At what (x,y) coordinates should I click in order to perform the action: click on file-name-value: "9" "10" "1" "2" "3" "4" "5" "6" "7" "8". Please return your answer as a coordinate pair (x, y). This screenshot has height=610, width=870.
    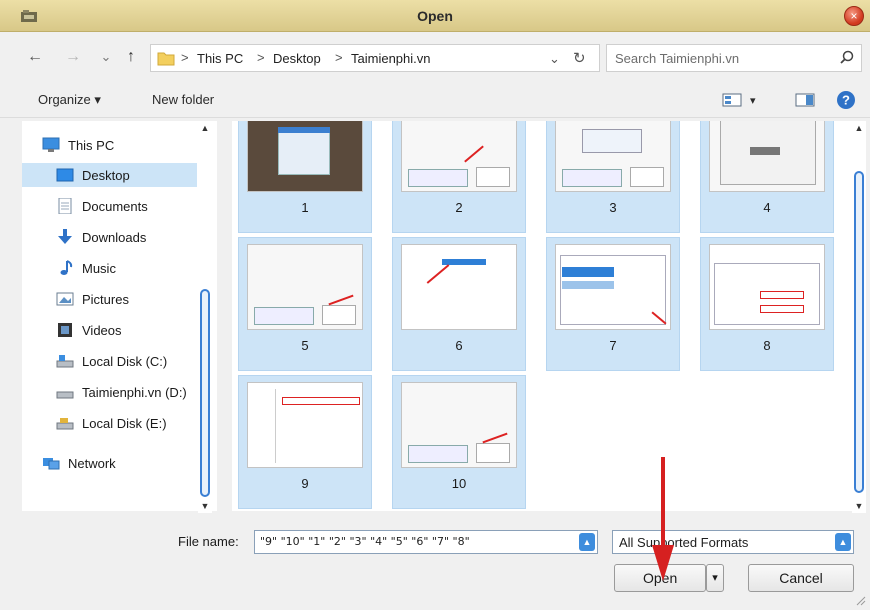
    Looking at the image, I should click on (365, 541).